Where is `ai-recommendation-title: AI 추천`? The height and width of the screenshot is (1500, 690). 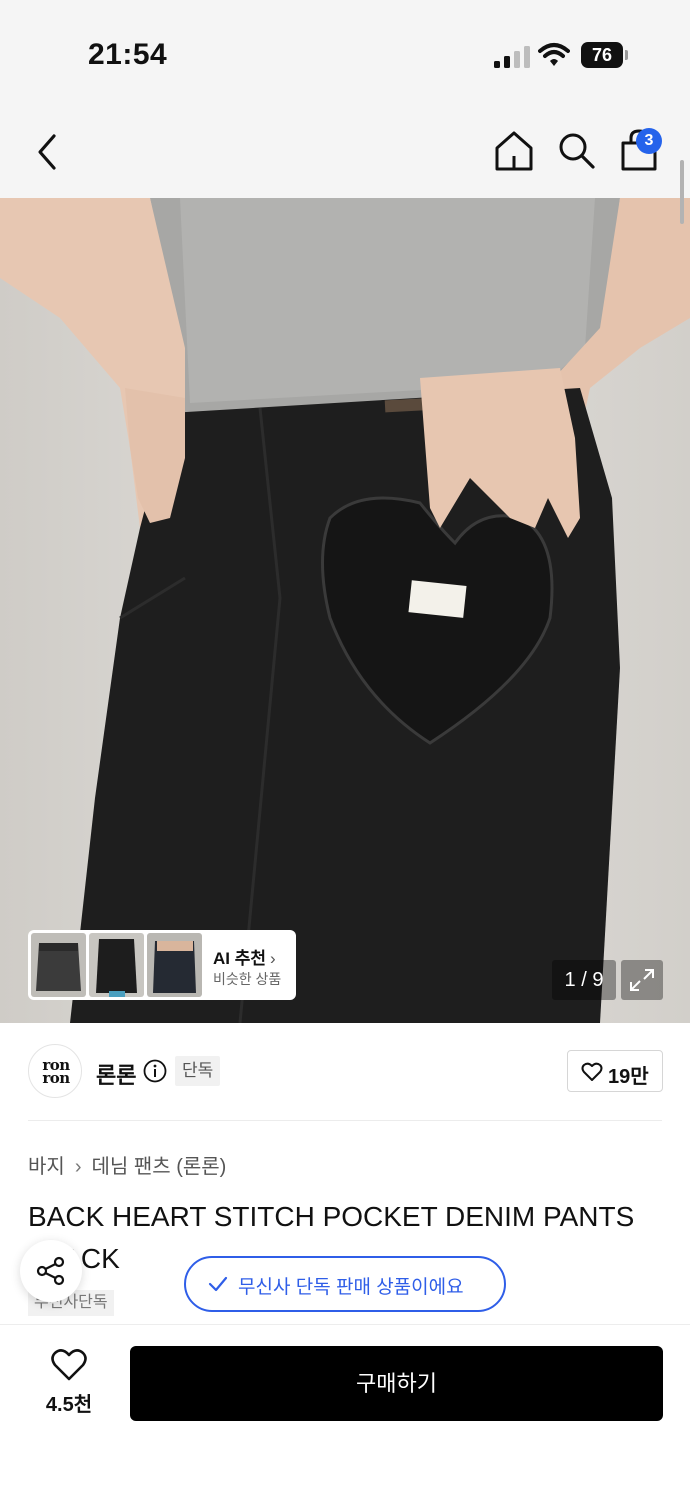 ai-recommendation-title: AI 추천 is located at coordinates (240, 958).